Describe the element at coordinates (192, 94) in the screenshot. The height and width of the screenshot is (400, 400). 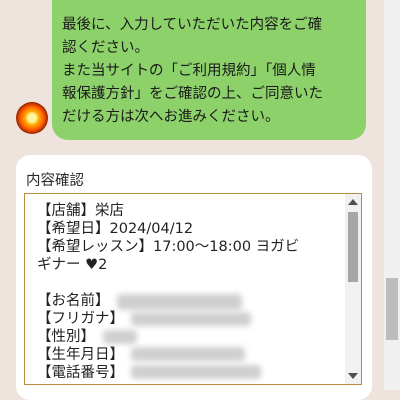
I see `message-line: 報保護方針」をご確認の上、ご同意いた` at that location.